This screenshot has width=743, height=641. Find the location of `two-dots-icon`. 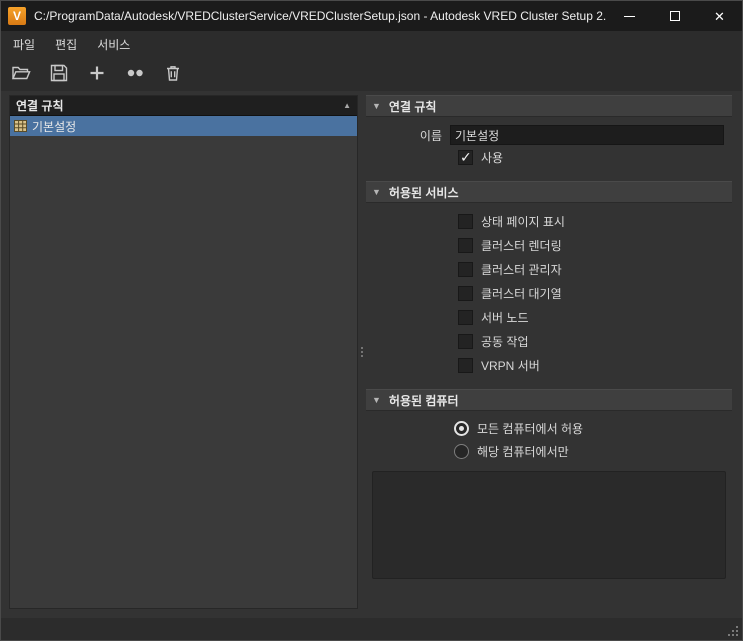

two-dots-icon is located at coordinates (135, 74).